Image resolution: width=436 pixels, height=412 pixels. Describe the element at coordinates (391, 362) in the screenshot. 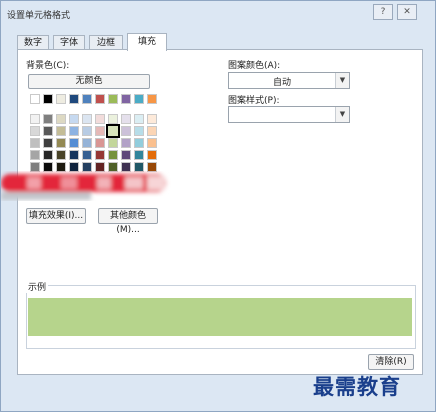

I see `clear-button: 清除(R)` at that location.